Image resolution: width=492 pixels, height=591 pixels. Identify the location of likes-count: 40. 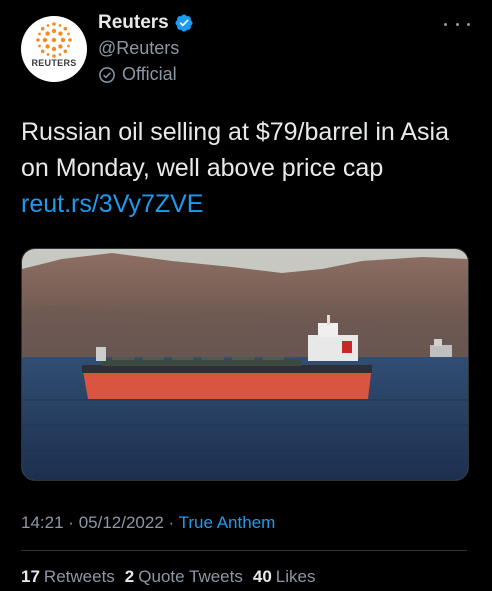
(262, 576).